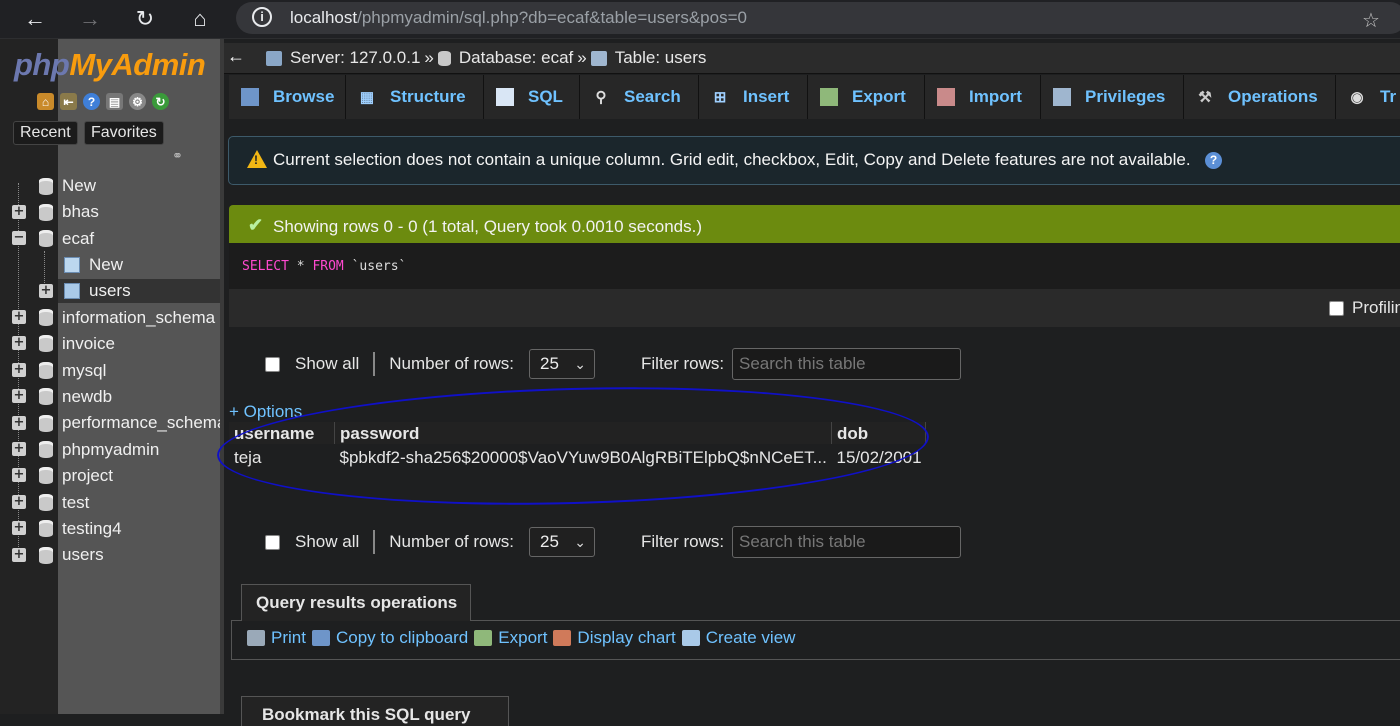  Describe the element at coordinates (236, 56) in the screenshot. I see `collapse-sidebar-icon: ←` at that location.